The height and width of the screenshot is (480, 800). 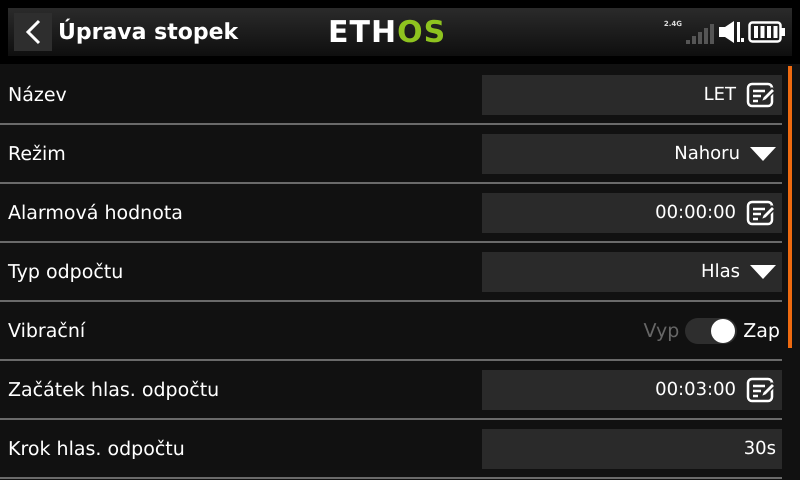 What do you see at coordinates (95, 213) in the screenshot?
I see `setting-label: Alarmová hodnota` at bounding box center [95, 213].